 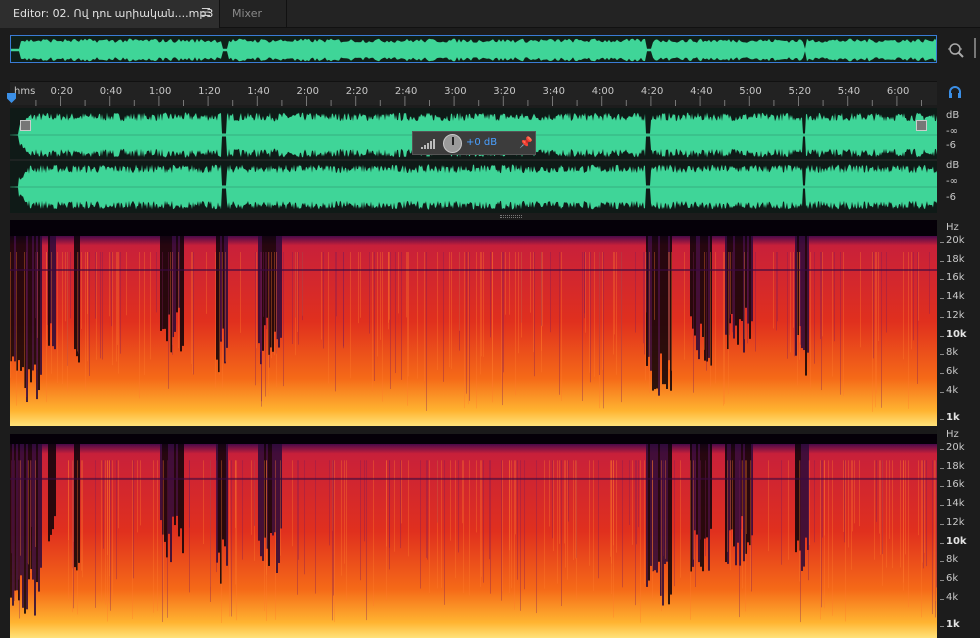 I want to click on fade-out-handle, so click(x=921, y=125).